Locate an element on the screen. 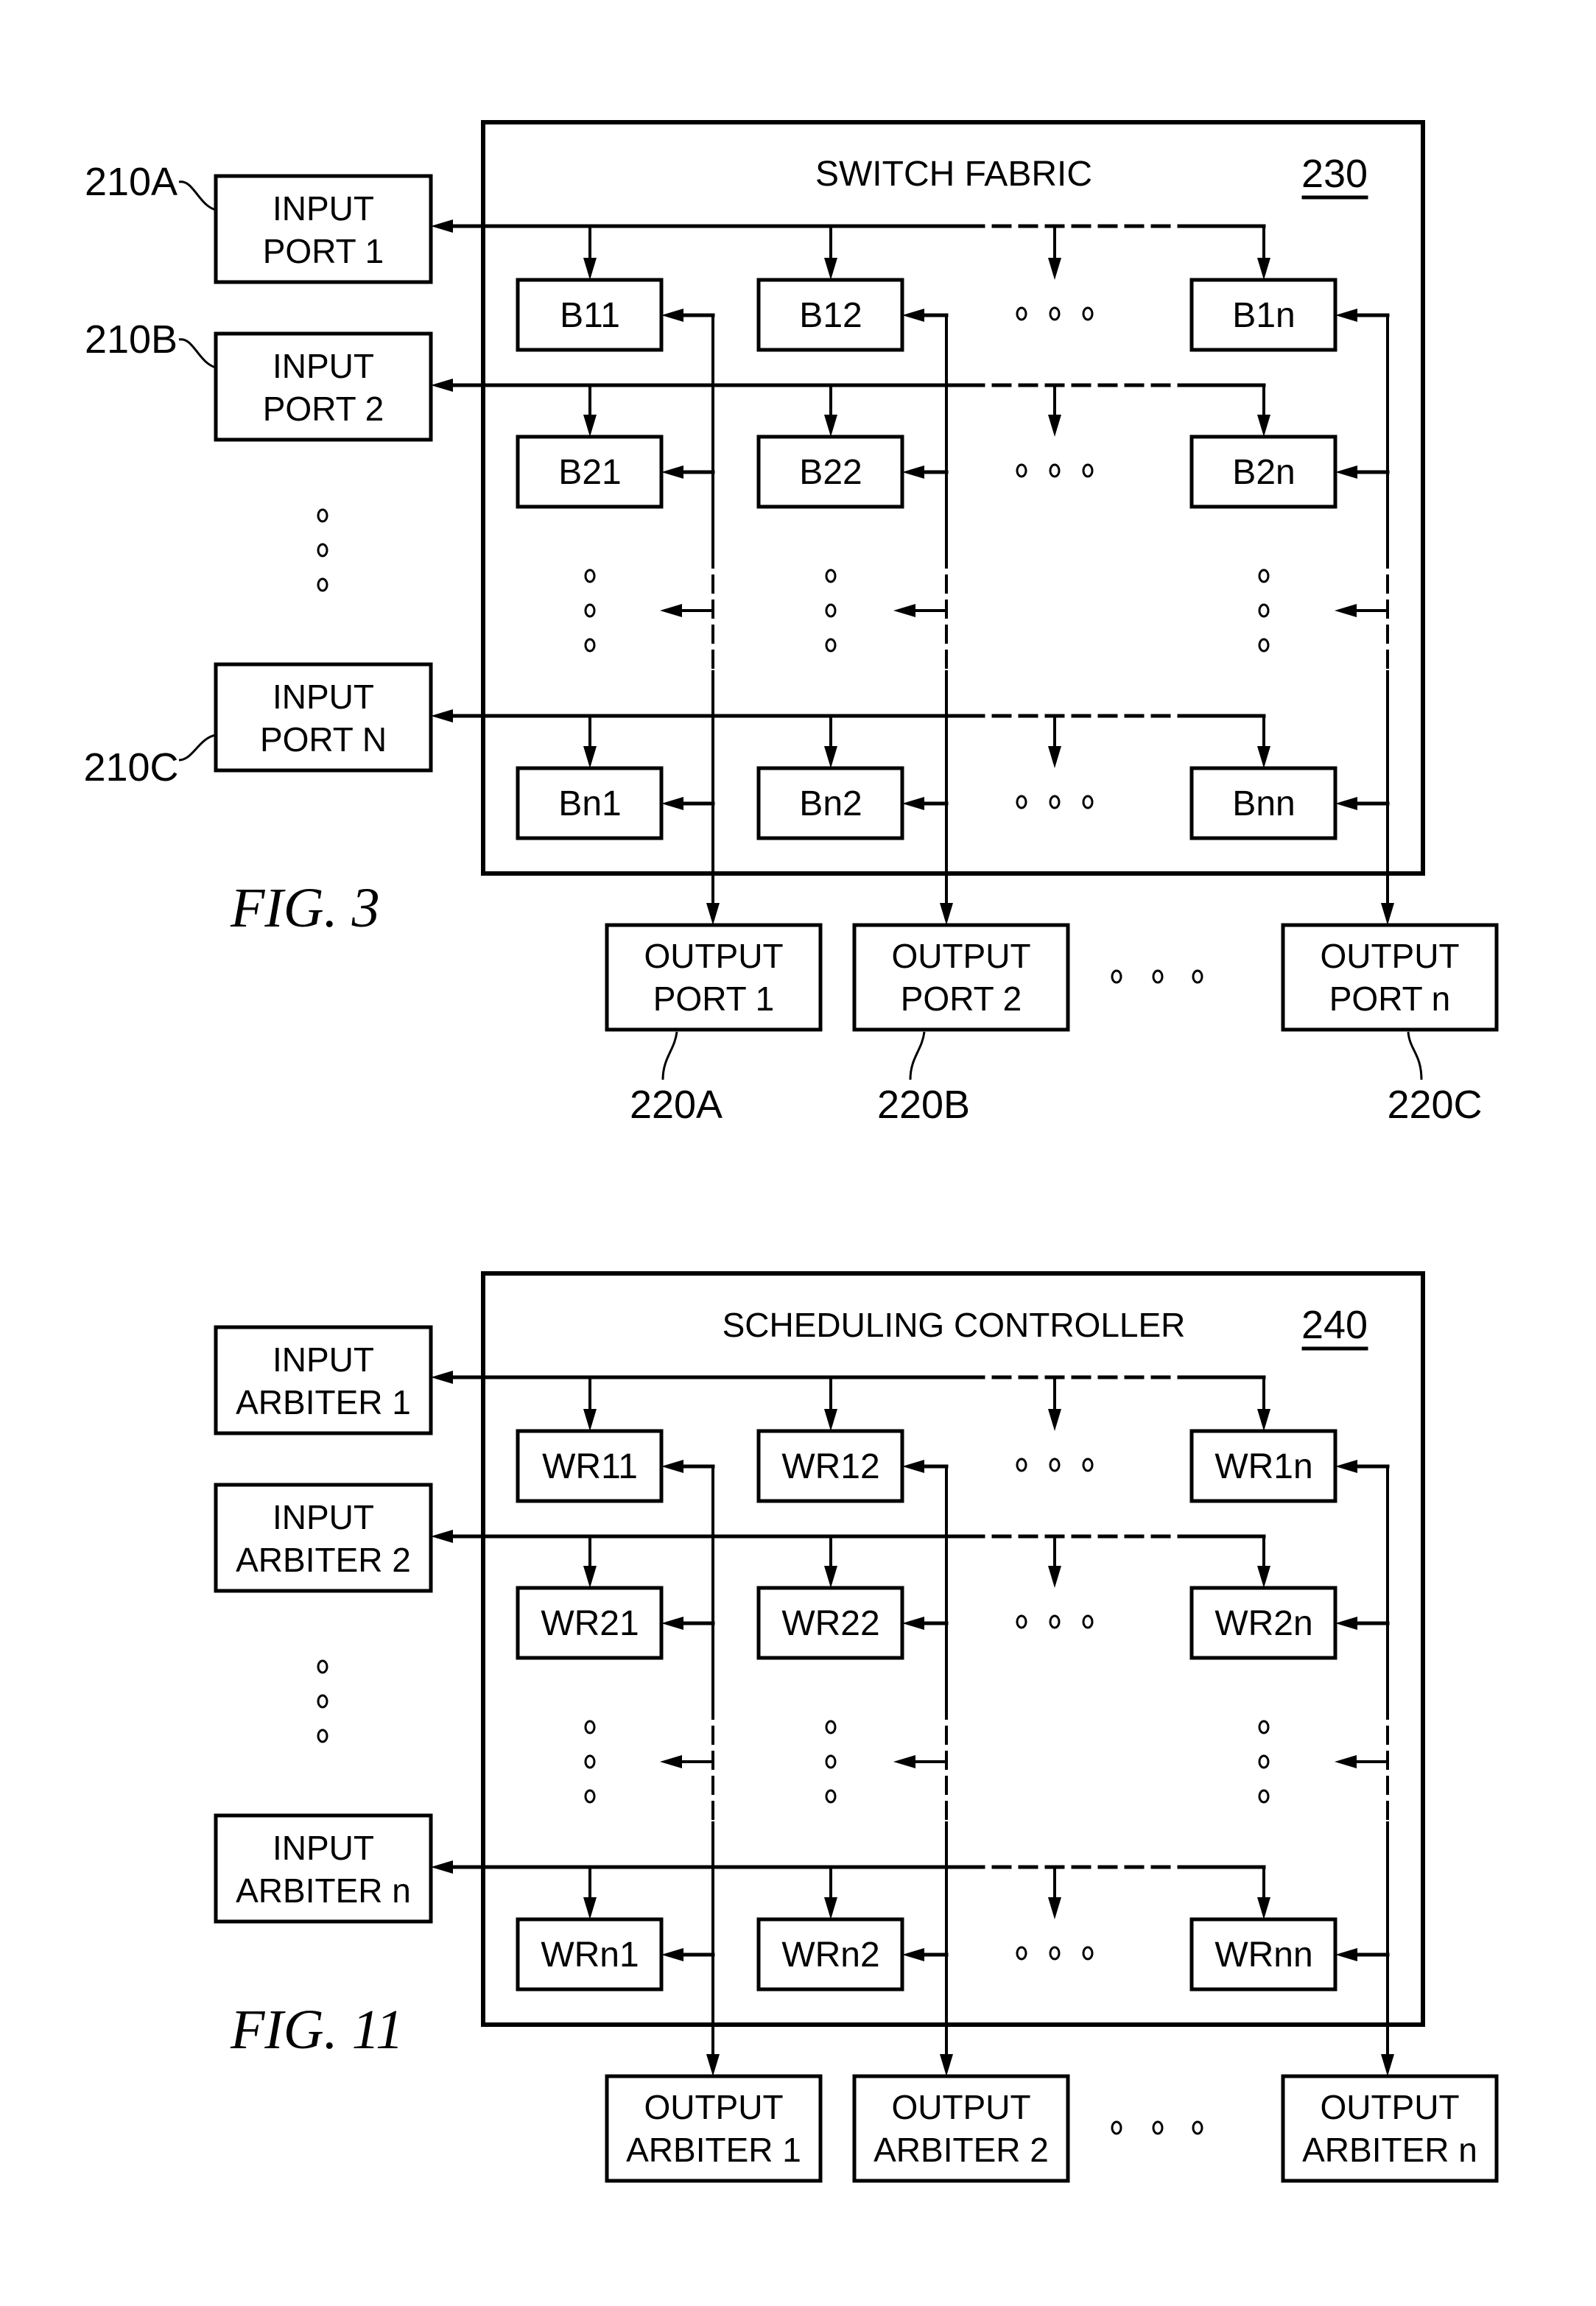  input-box-label-line2: PORT 1 is located at coordinates (323, 251).